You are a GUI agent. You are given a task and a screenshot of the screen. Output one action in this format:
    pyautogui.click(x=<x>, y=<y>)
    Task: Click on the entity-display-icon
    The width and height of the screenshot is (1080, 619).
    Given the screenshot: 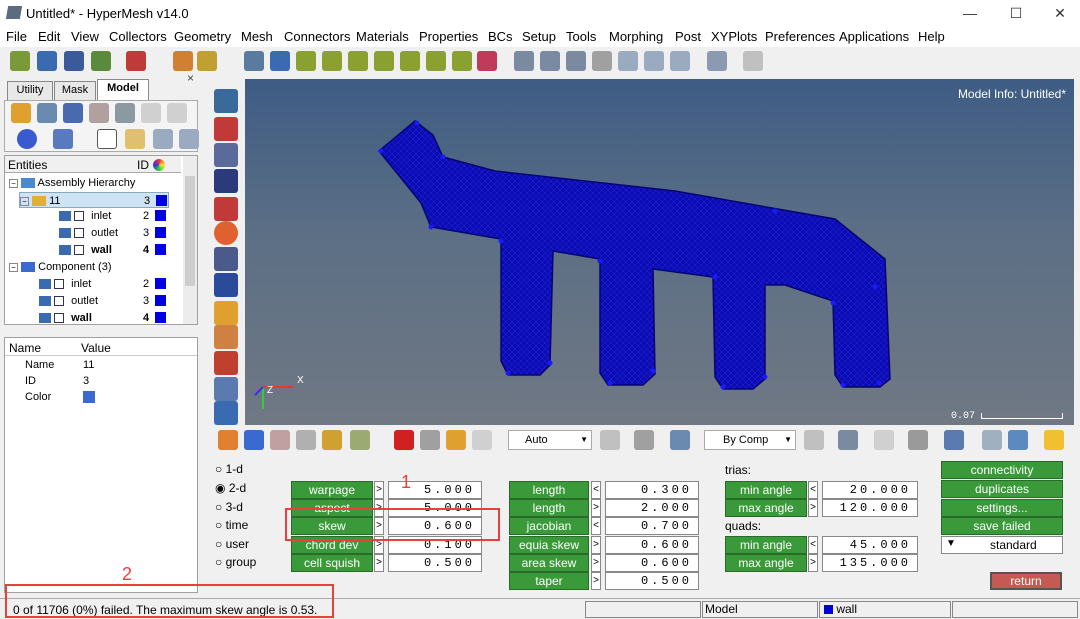 What is the action you would take?
    pyautogui.click(x=27, y=139)
    